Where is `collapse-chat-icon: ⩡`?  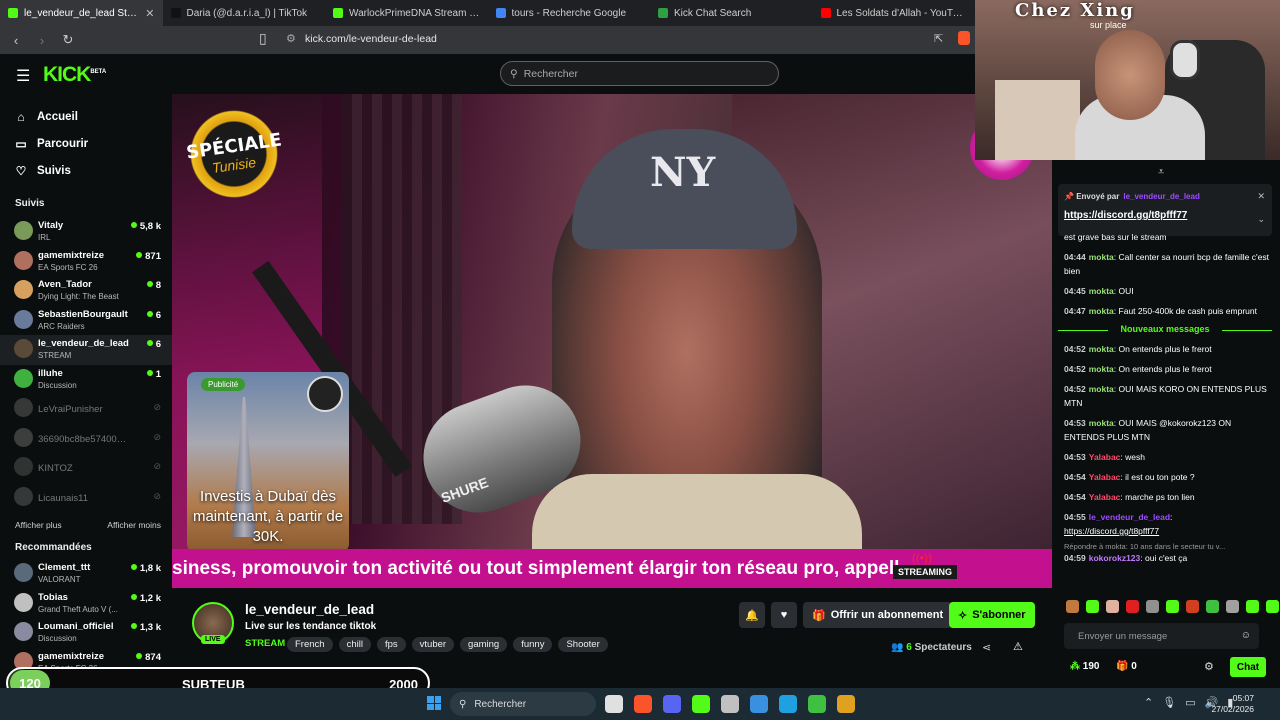 collapse-chat-icon: ⩡ is located at coordinates (1161, 172).